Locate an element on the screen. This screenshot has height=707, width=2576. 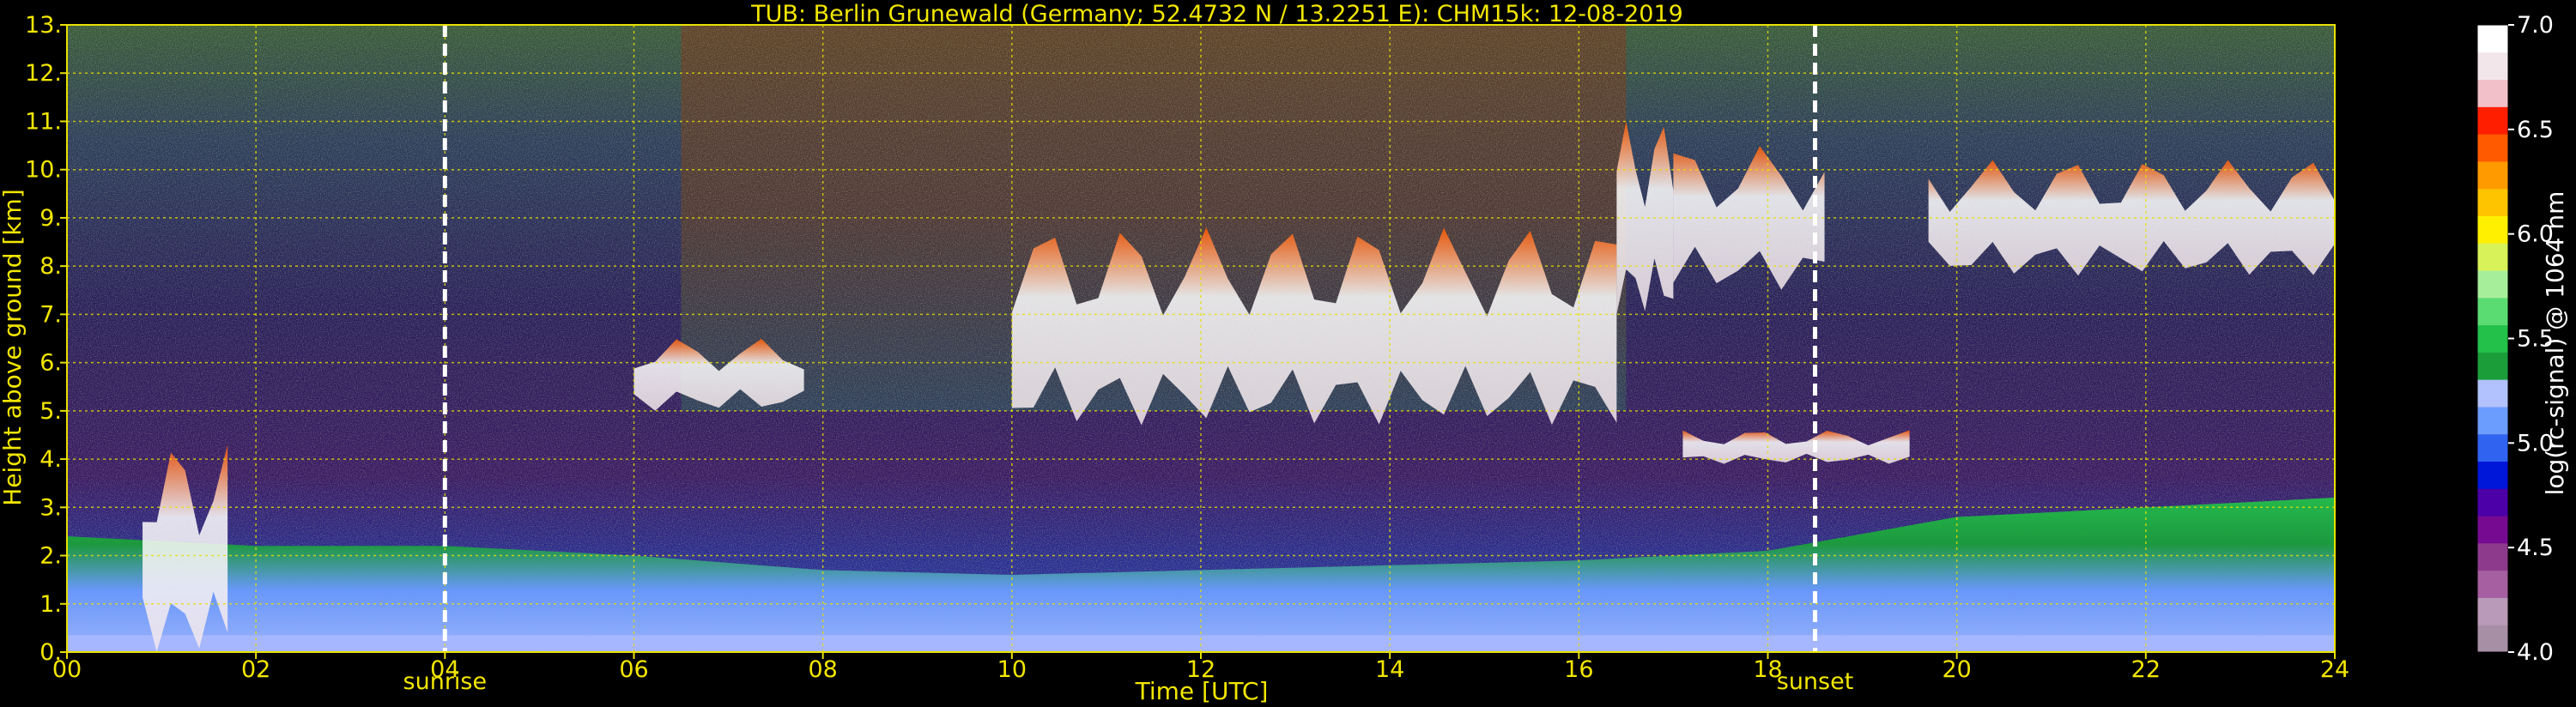
x-tick-label: 16 is located at coordinates (1578, 670).